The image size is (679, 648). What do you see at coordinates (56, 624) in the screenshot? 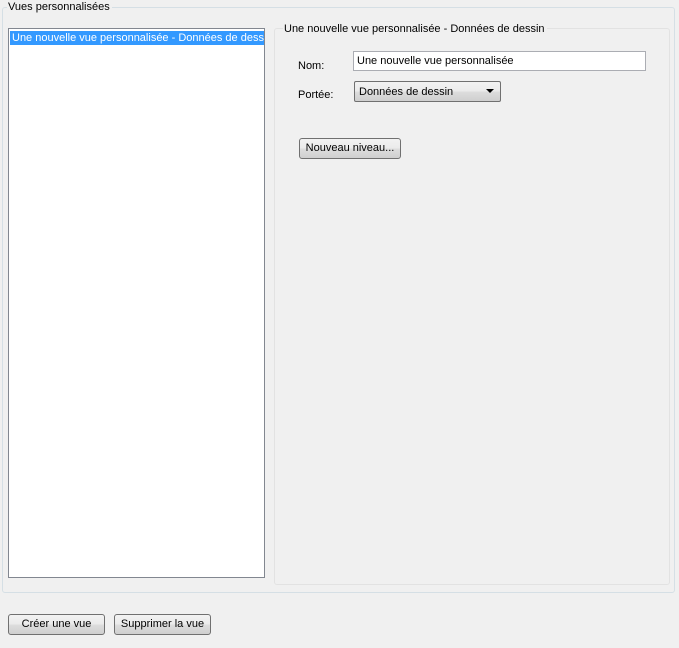
I see `create-view-button: Créer une vue` at bounding box center [56, 624].